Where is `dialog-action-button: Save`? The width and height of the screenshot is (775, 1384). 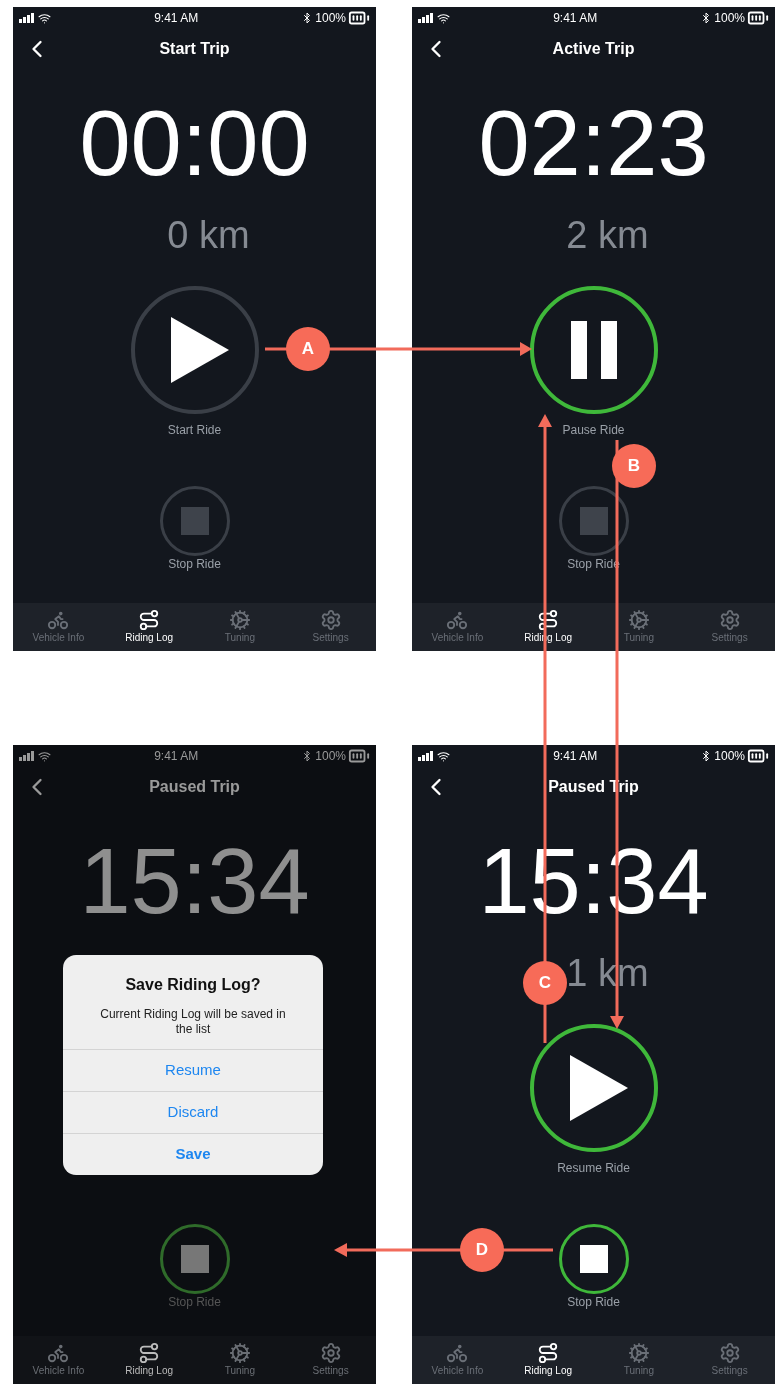 dialog-action-button: Save is located at coordinates (193, 1154).